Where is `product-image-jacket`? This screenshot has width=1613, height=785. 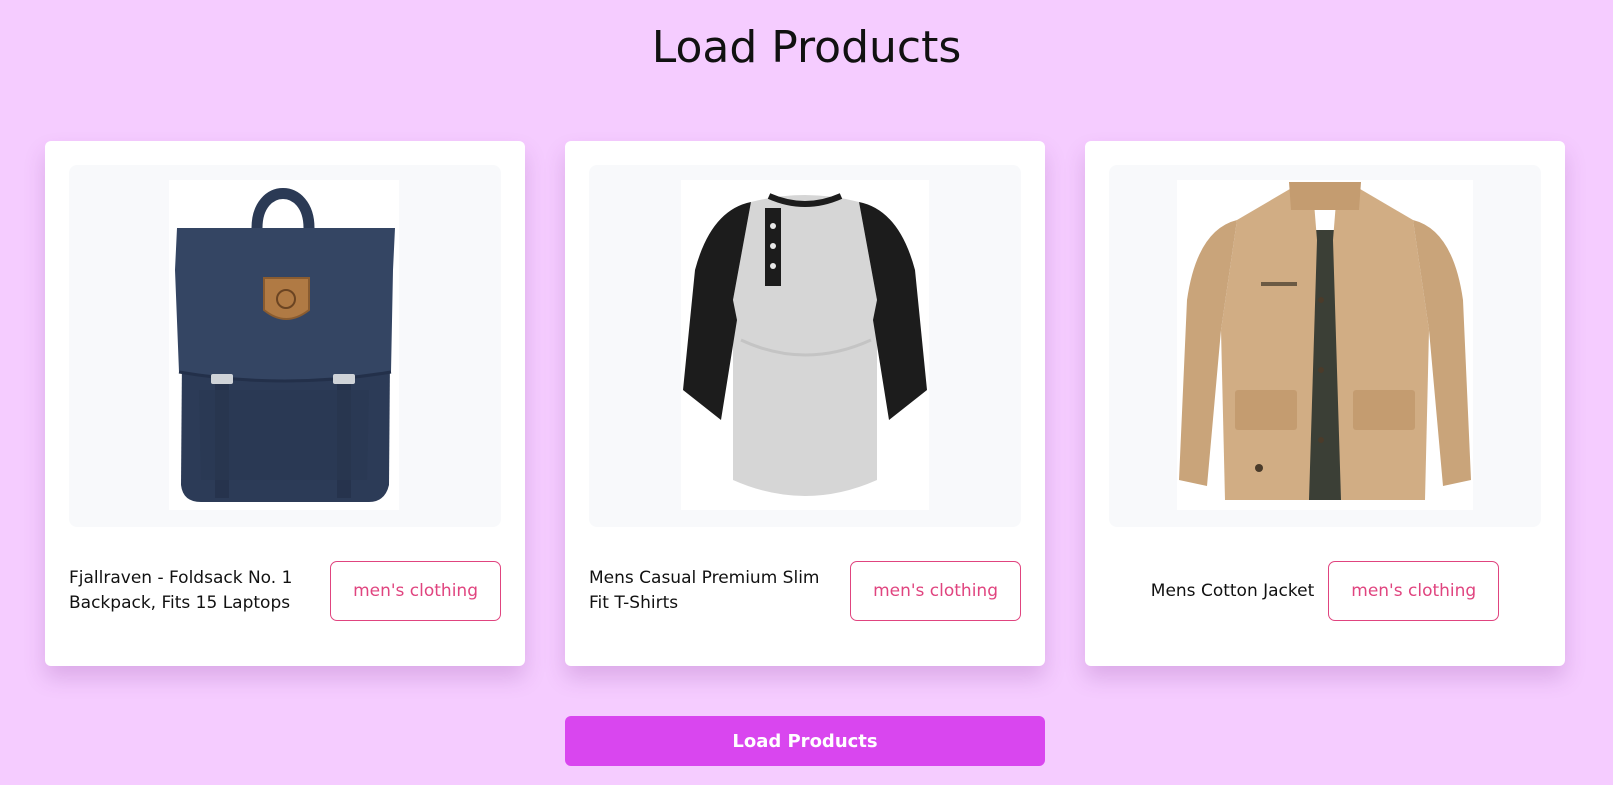
product-image-jacket is located at coordinates (1325, 345).